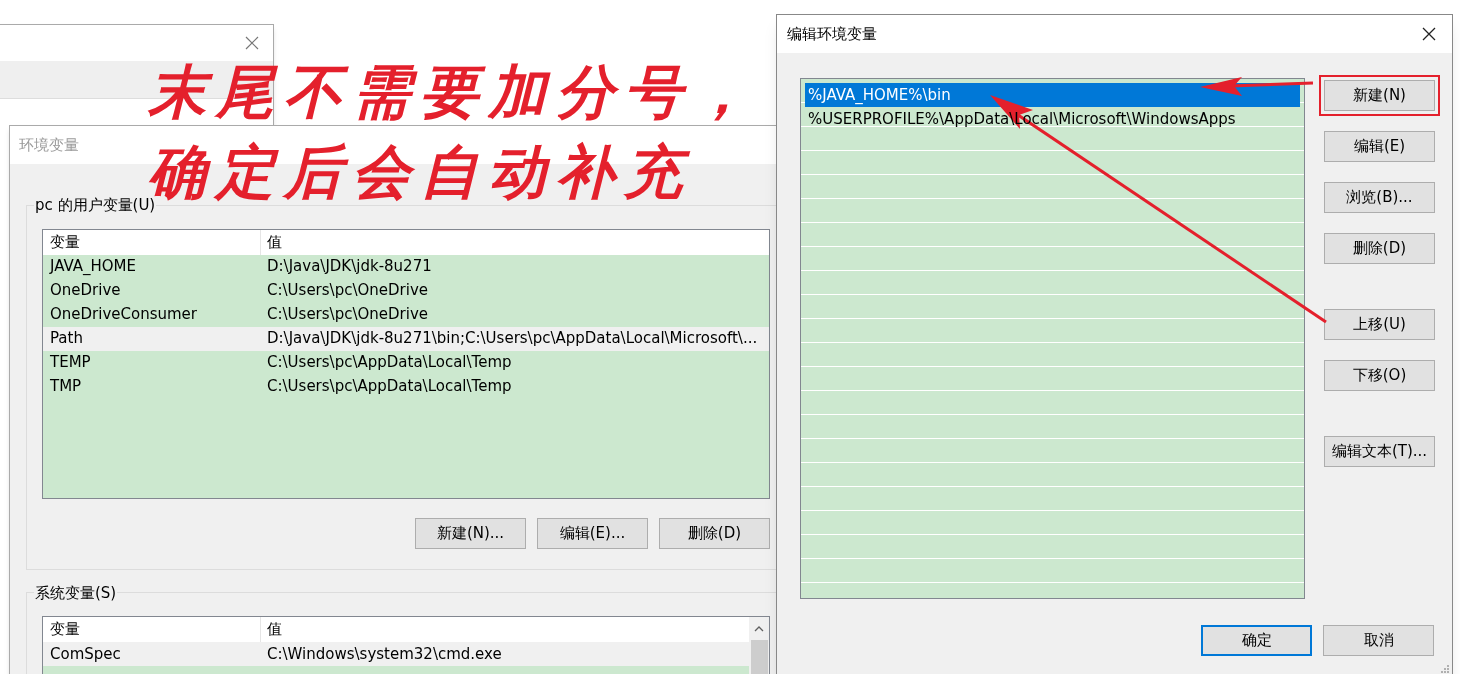 The width and height of the screenshot is (1460, 674). Describe the element at coordinates (93, 267) in the screenshot. I see `variable-name: JAVA_HOME` at that location.